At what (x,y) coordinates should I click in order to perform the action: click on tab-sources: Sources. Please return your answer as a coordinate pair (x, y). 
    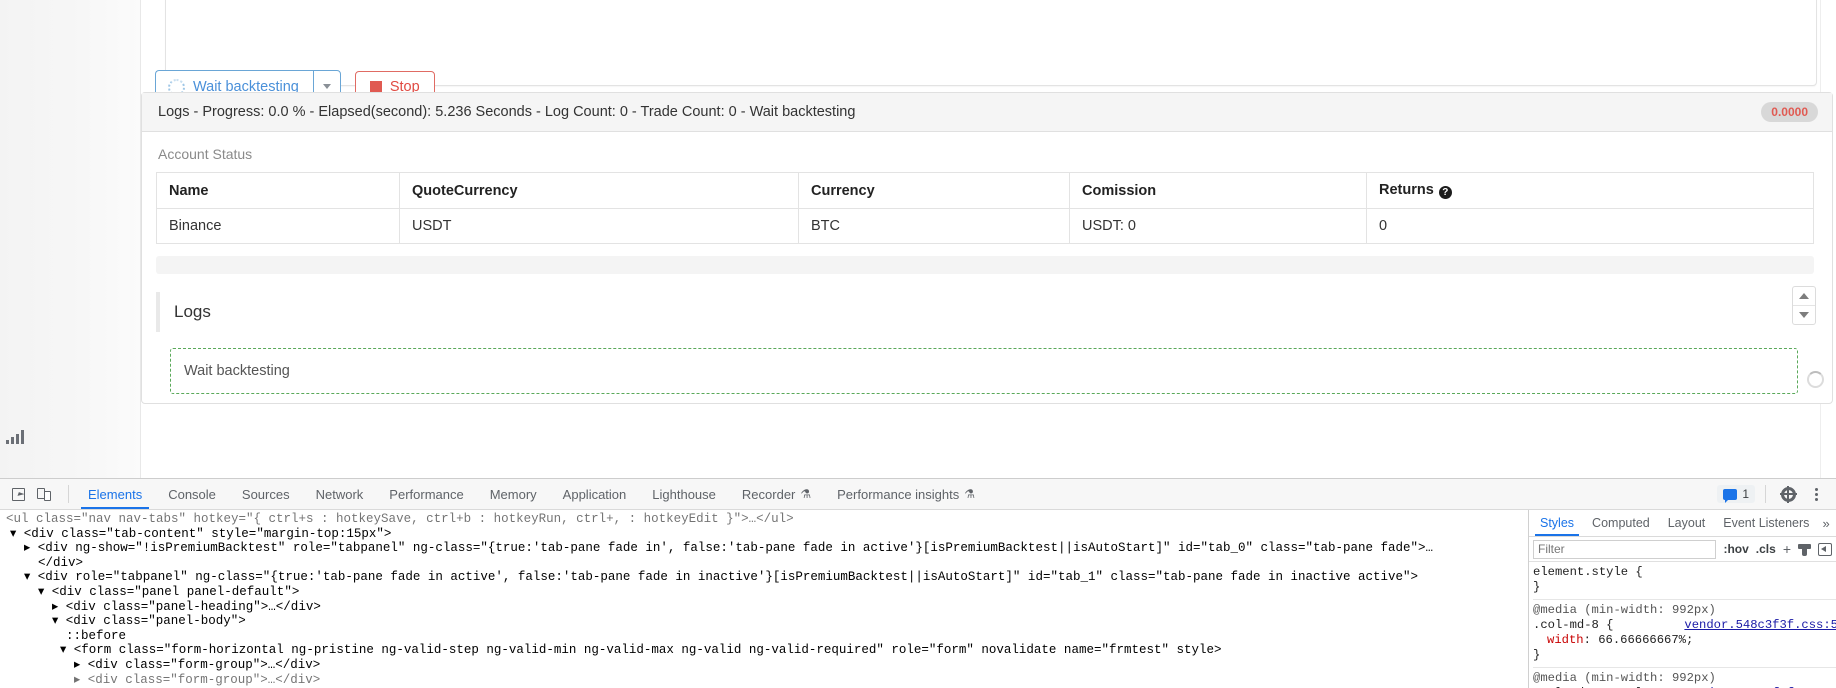
    Looking at the image, I should click on (266, 494).